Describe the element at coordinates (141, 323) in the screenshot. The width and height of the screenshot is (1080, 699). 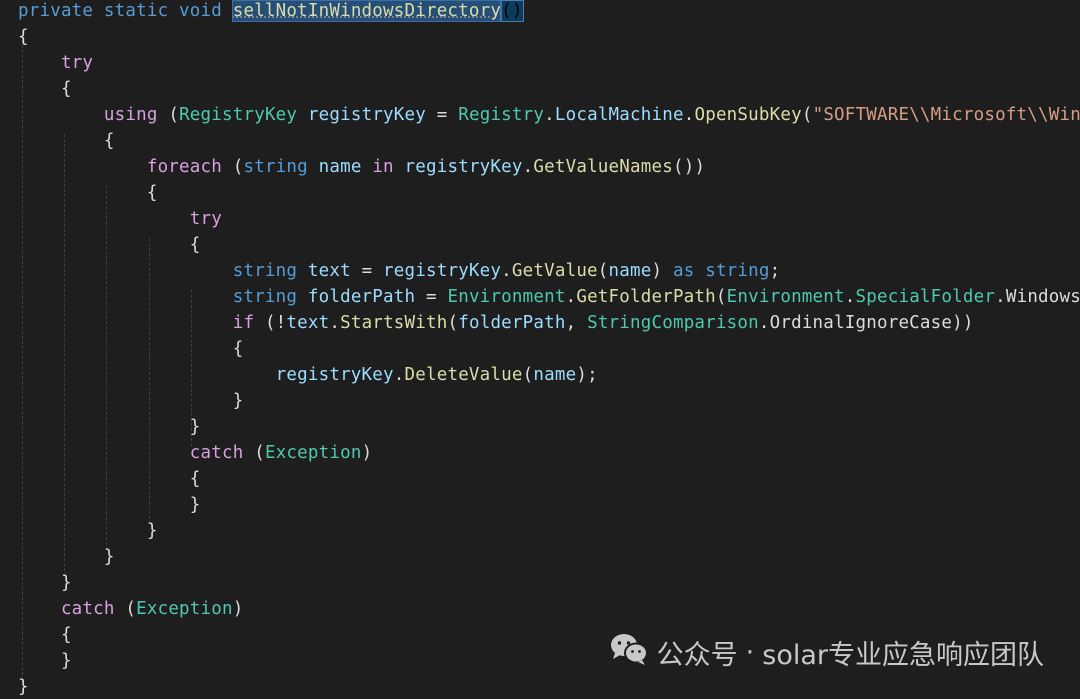
I see `code-token: if` at that location.